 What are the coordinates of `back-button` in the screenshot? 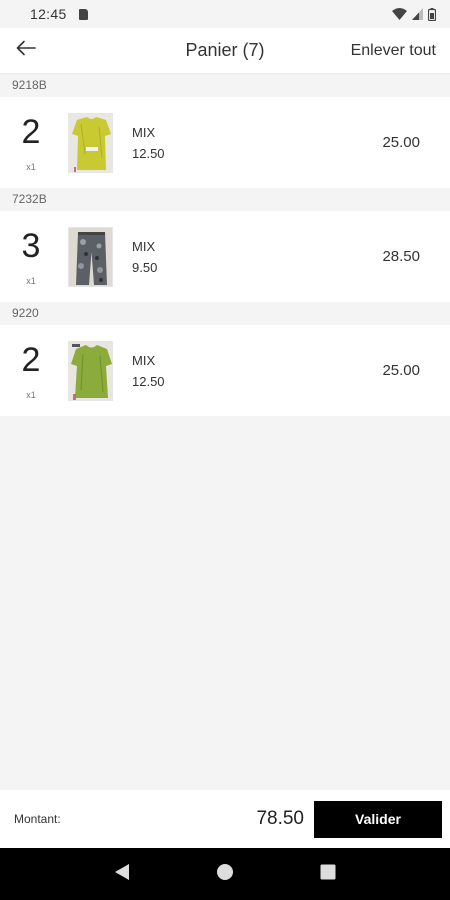 It's located at (26, 51).